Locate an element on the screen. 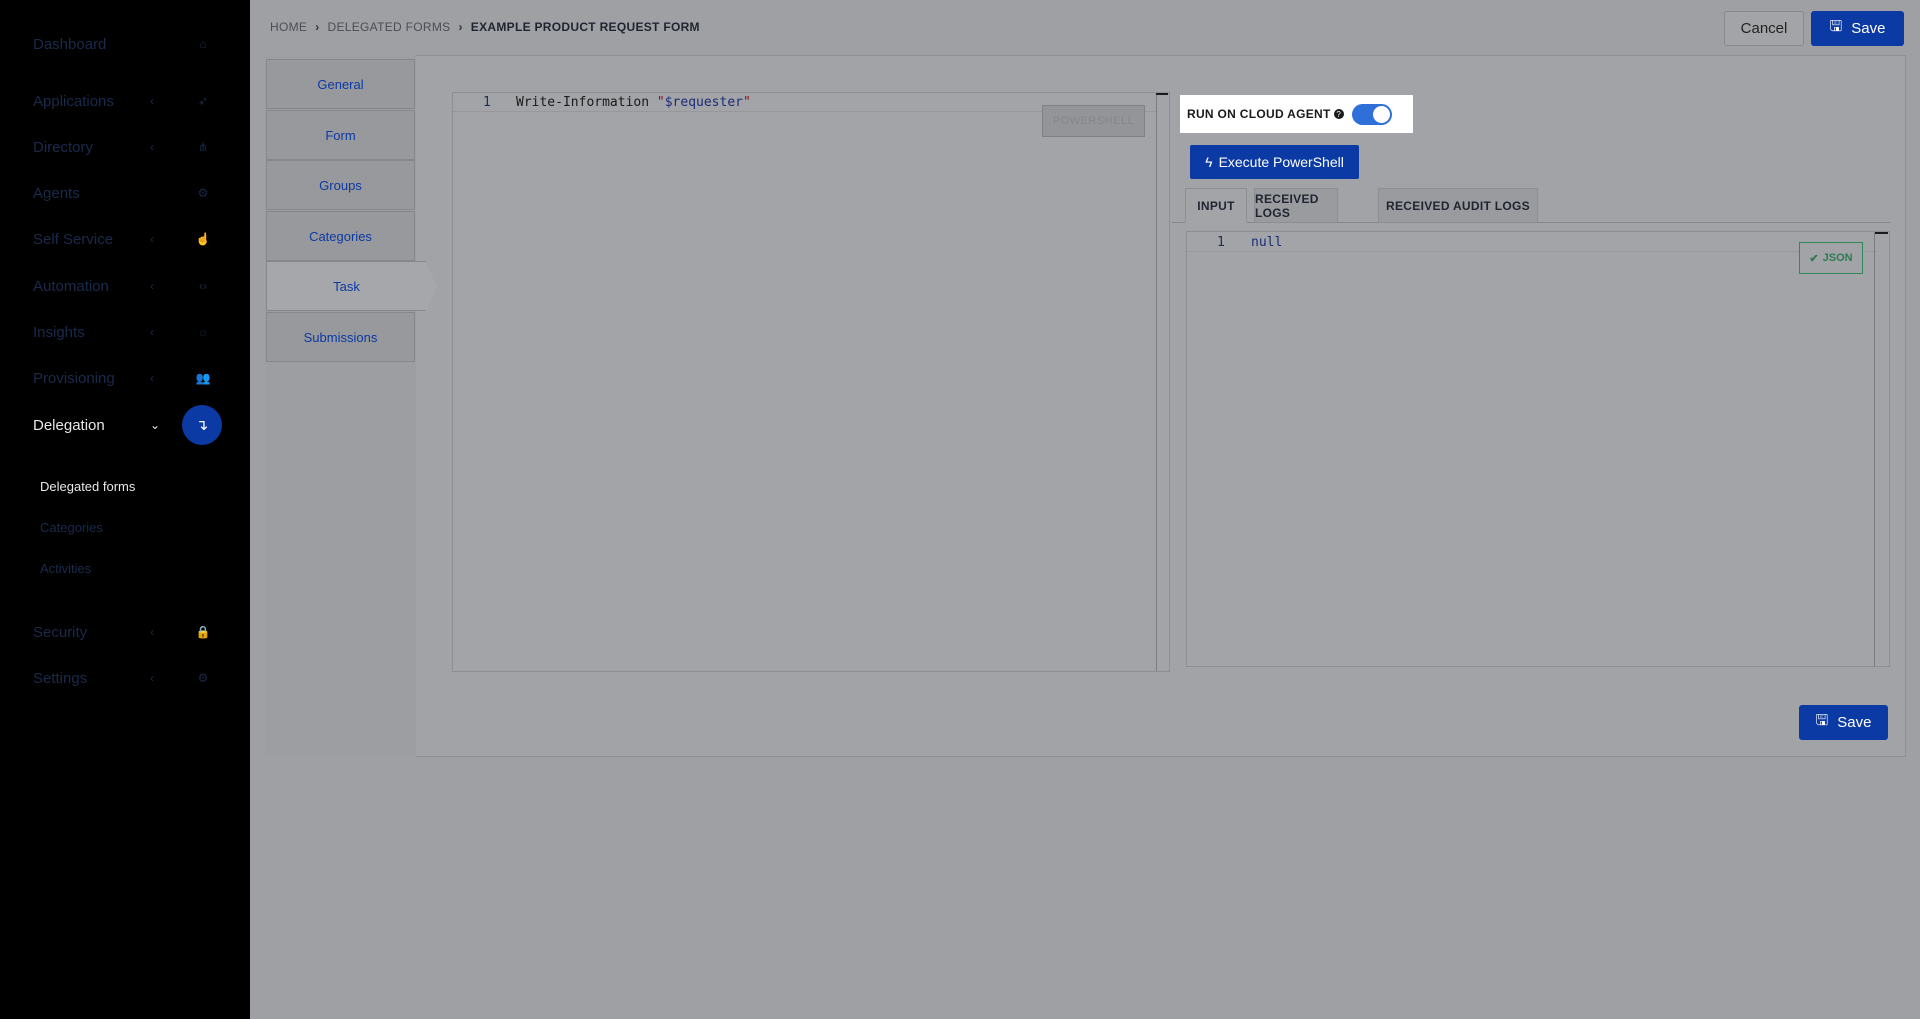 The image size is (1920, 1019). sidebar-item-label: Security is located at coordinates (60, 632).